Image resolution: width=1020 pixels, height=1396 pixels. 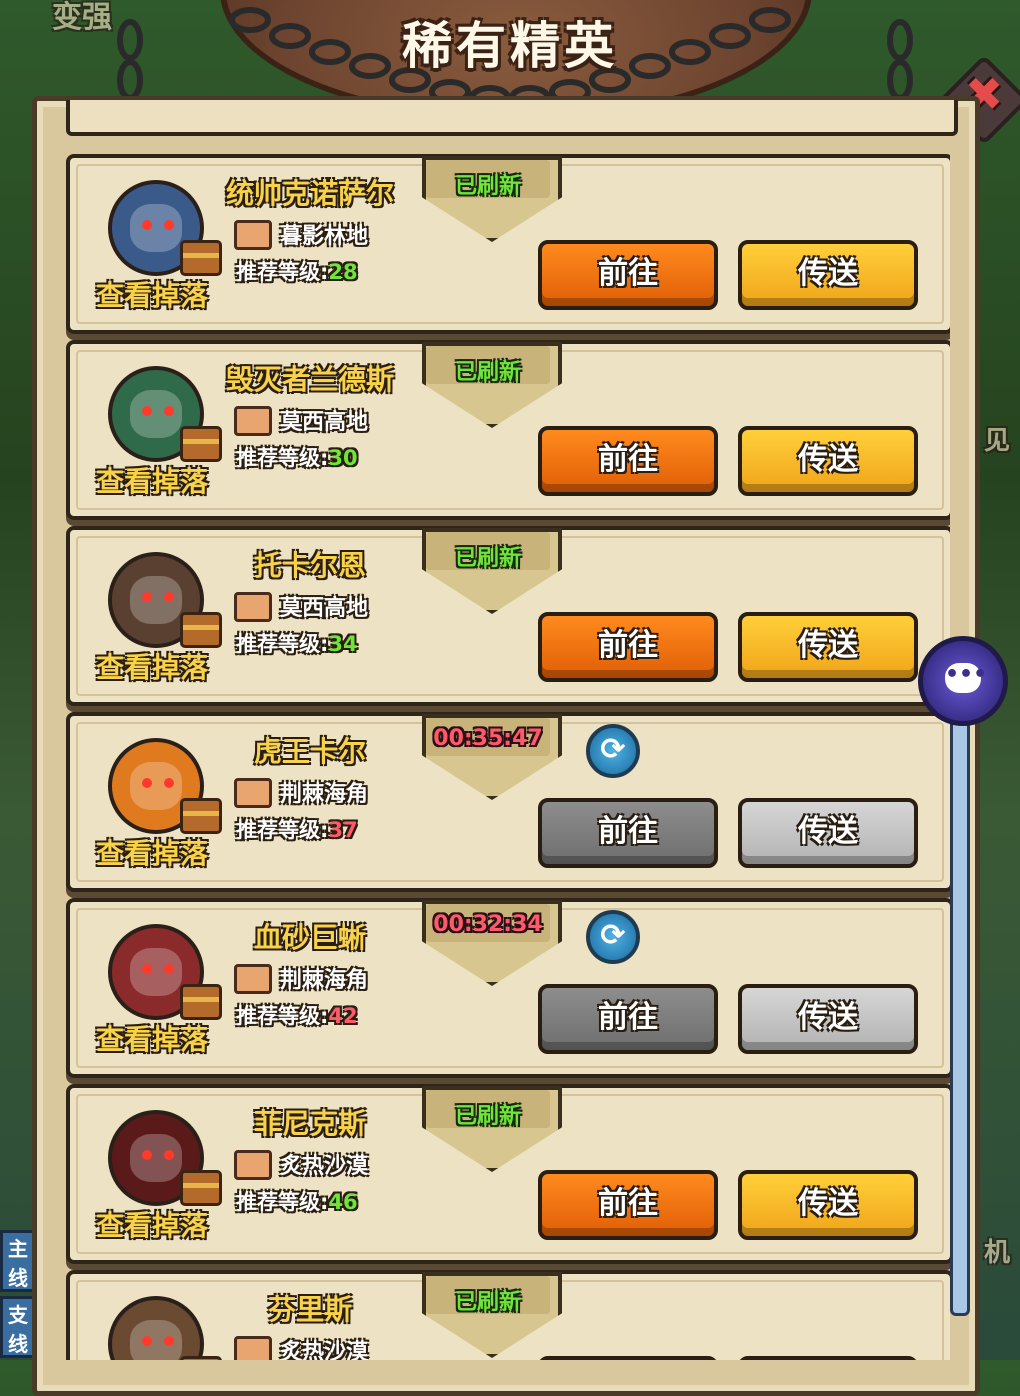 What do you see at coordinates (324, 236) in the screenshot?
I see `boss-location: 暮影林地` at bounding box center [324, 236].